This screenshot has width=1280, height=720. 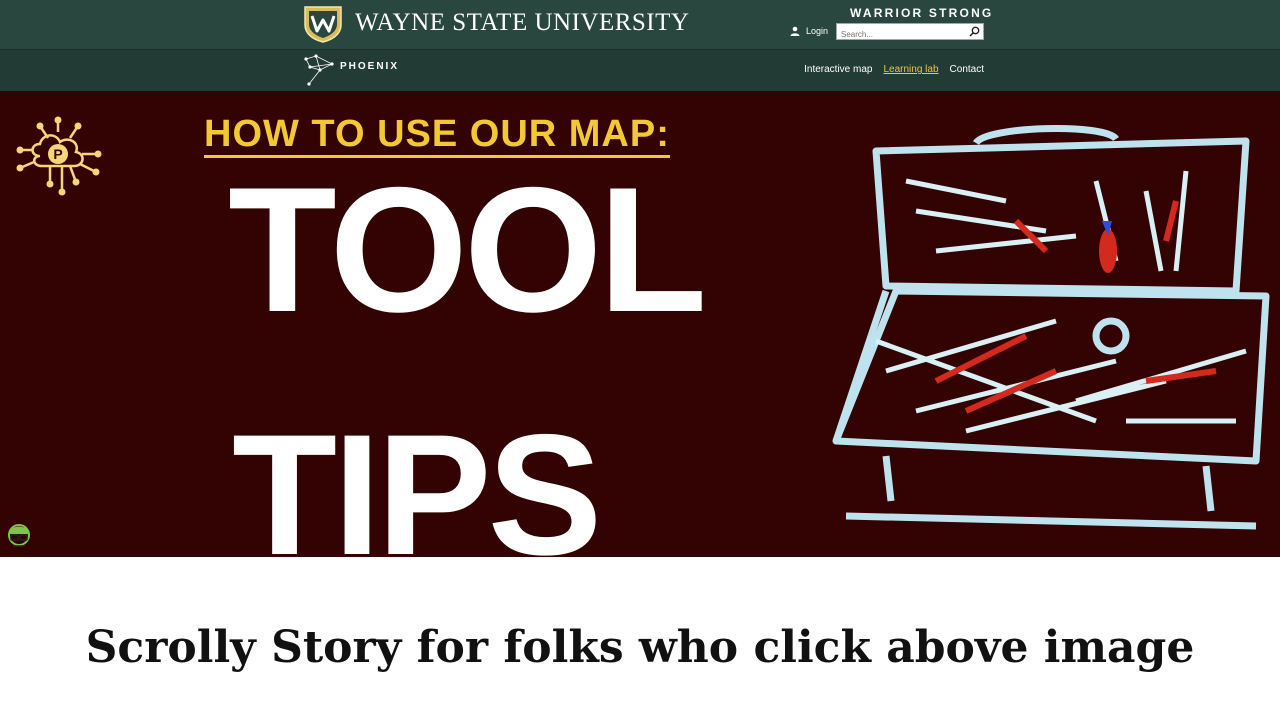 What do you see at coordinates (522, 23) in the screenshot?
I see `university-name: WAYNE STATE UNIVERSITY` at bounding box center [522, 23].